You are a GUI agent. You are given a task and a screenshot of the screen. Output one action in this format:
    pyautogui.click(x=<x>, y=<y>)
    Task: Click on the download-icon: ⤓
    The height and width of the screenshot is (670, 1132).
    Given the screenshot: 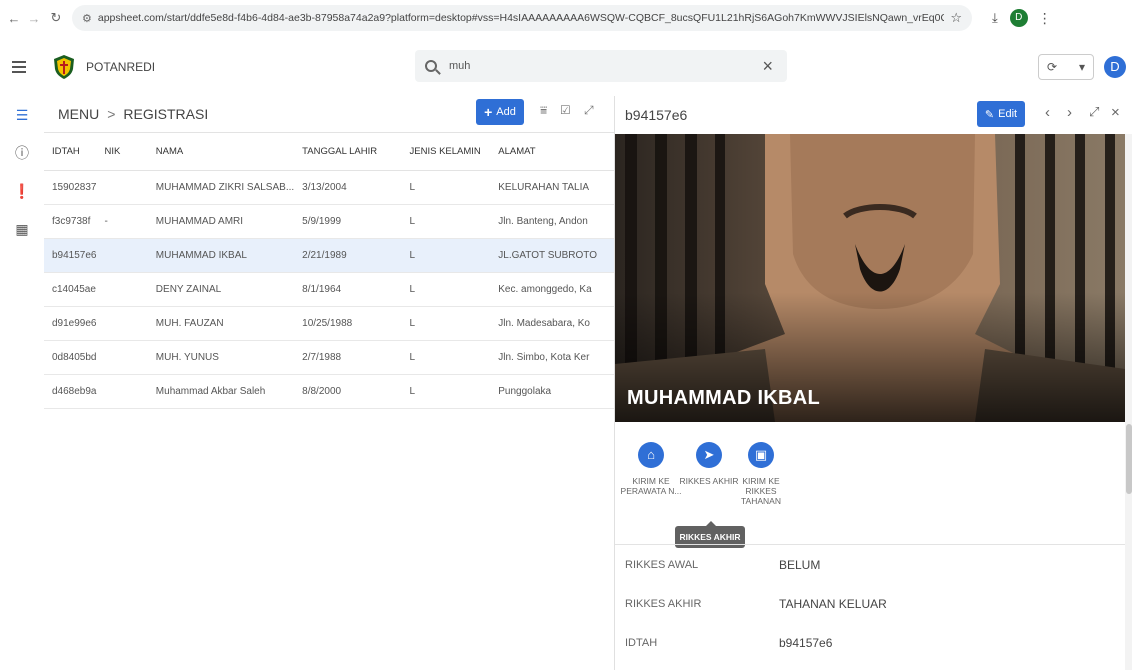 What is the action you would take?
    pyautogui.click(x=995, y=18)
    